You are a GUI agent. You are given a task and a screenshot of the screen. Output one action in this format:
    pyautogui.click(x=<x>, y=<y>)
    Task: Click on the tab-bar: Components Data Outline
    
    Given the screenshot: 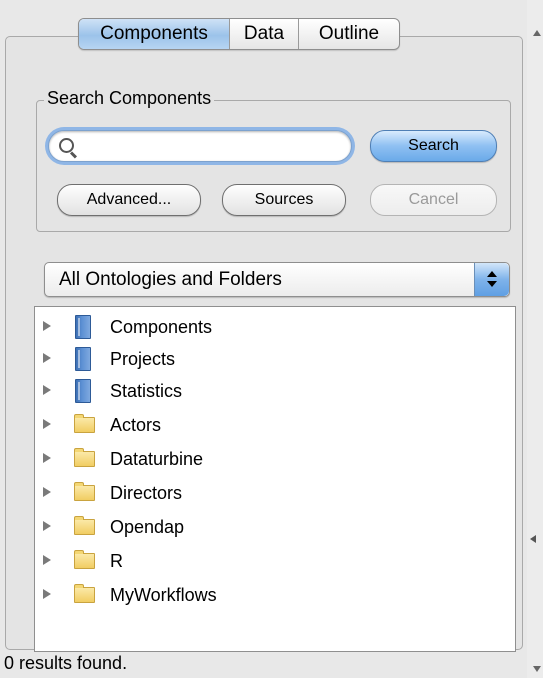 What is the action you would take?
    pyautogui.click(x=239, y=34)
    